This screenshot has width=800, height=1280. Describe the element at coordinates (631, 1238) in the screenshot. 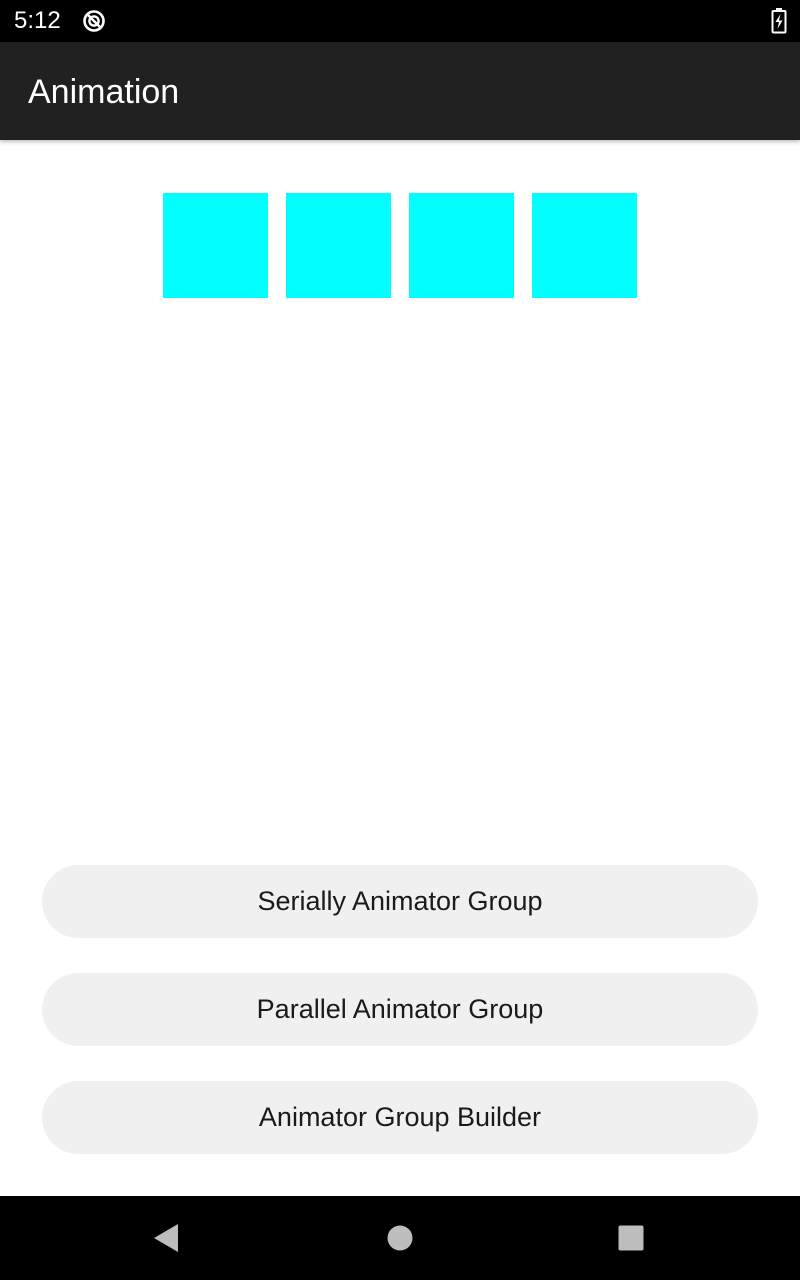

I see `recents-icon` at that location.